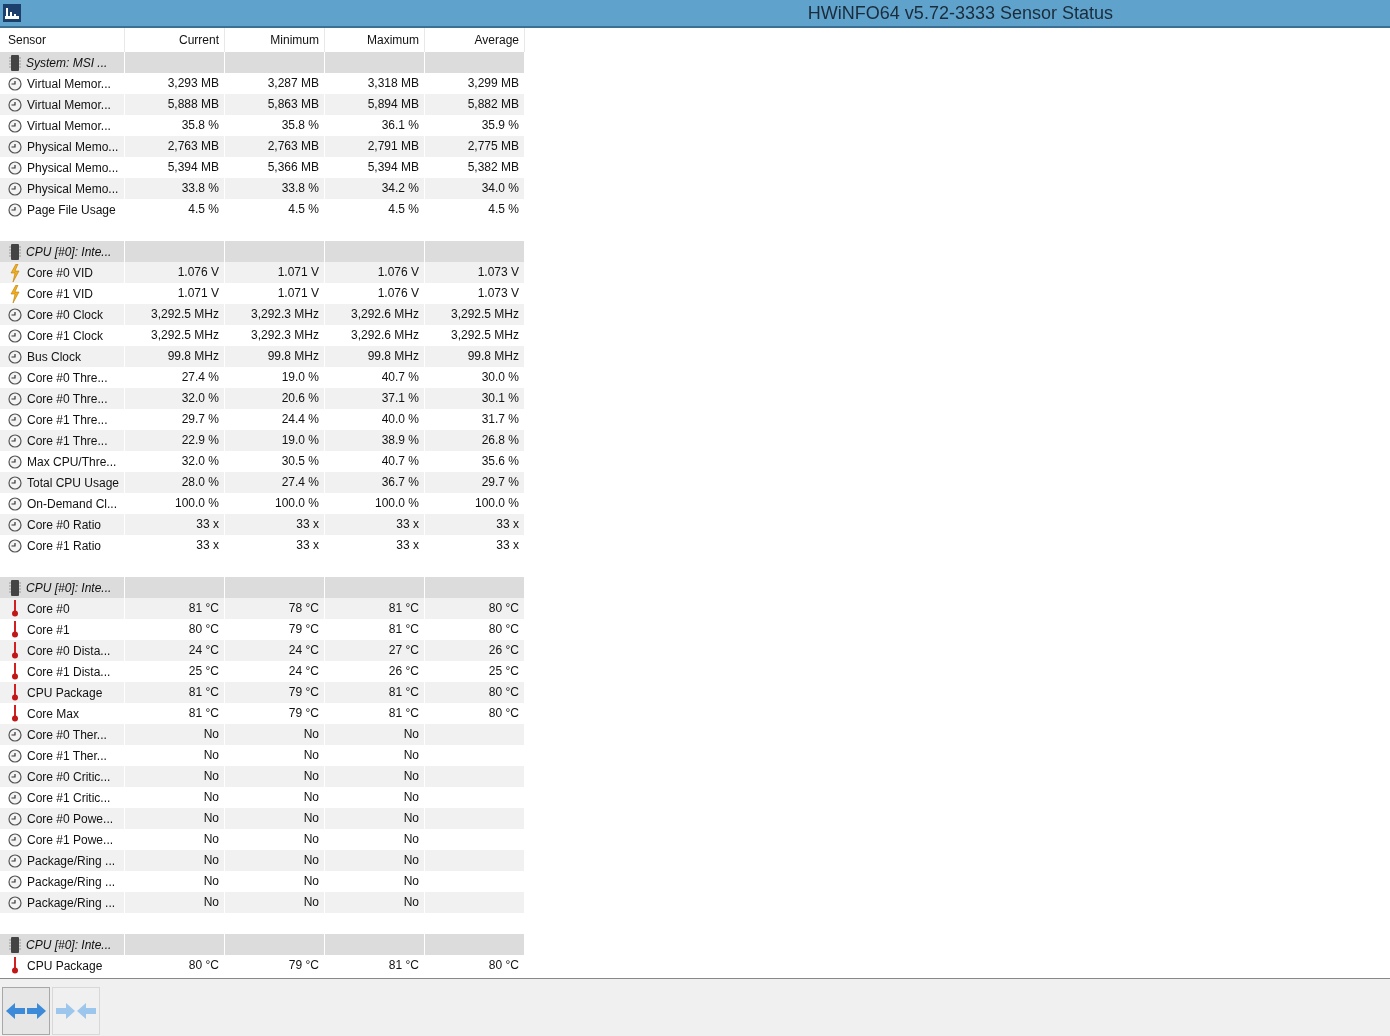 This screenshot has width=1390, height=1036. What do you see at coordinates (475, 482) in the screenshot?
I see `table-cell: 29.7 %` at bounding box center [475, 482].